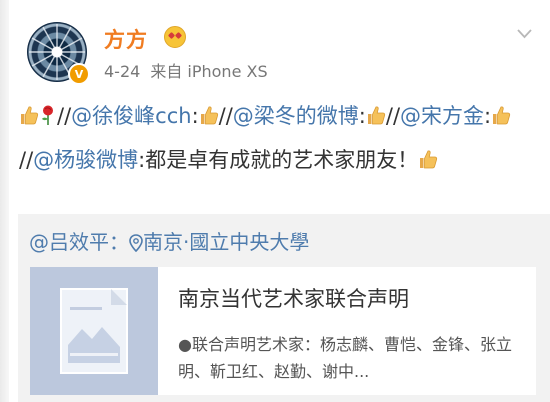  I want to click on location-pin-icon, so click(136, 245).